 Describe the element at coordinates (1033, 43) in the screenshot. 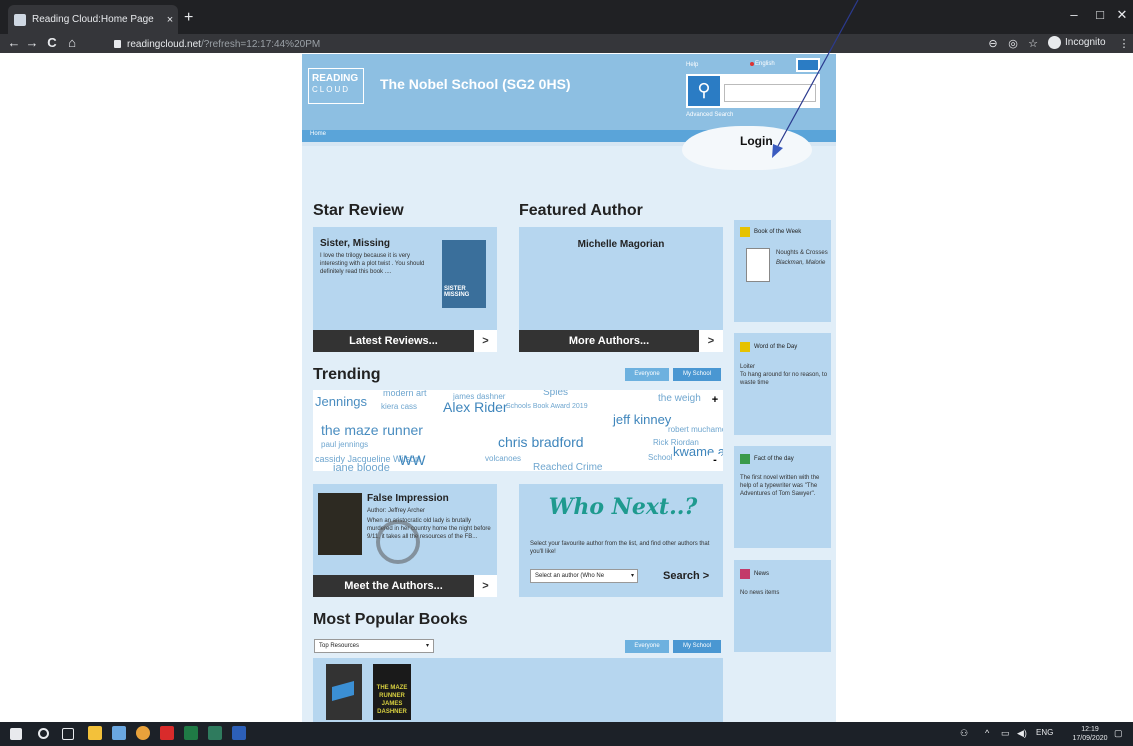

I see `bookmark-star-icon: ☆` at that location.